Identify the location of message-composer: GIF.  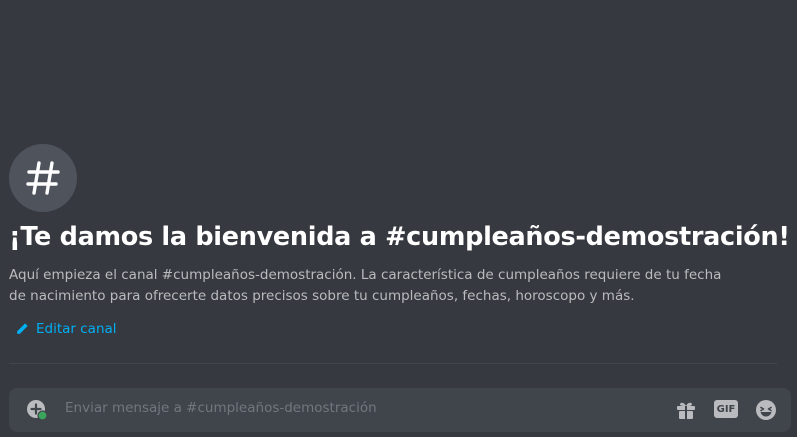
(400, 410).